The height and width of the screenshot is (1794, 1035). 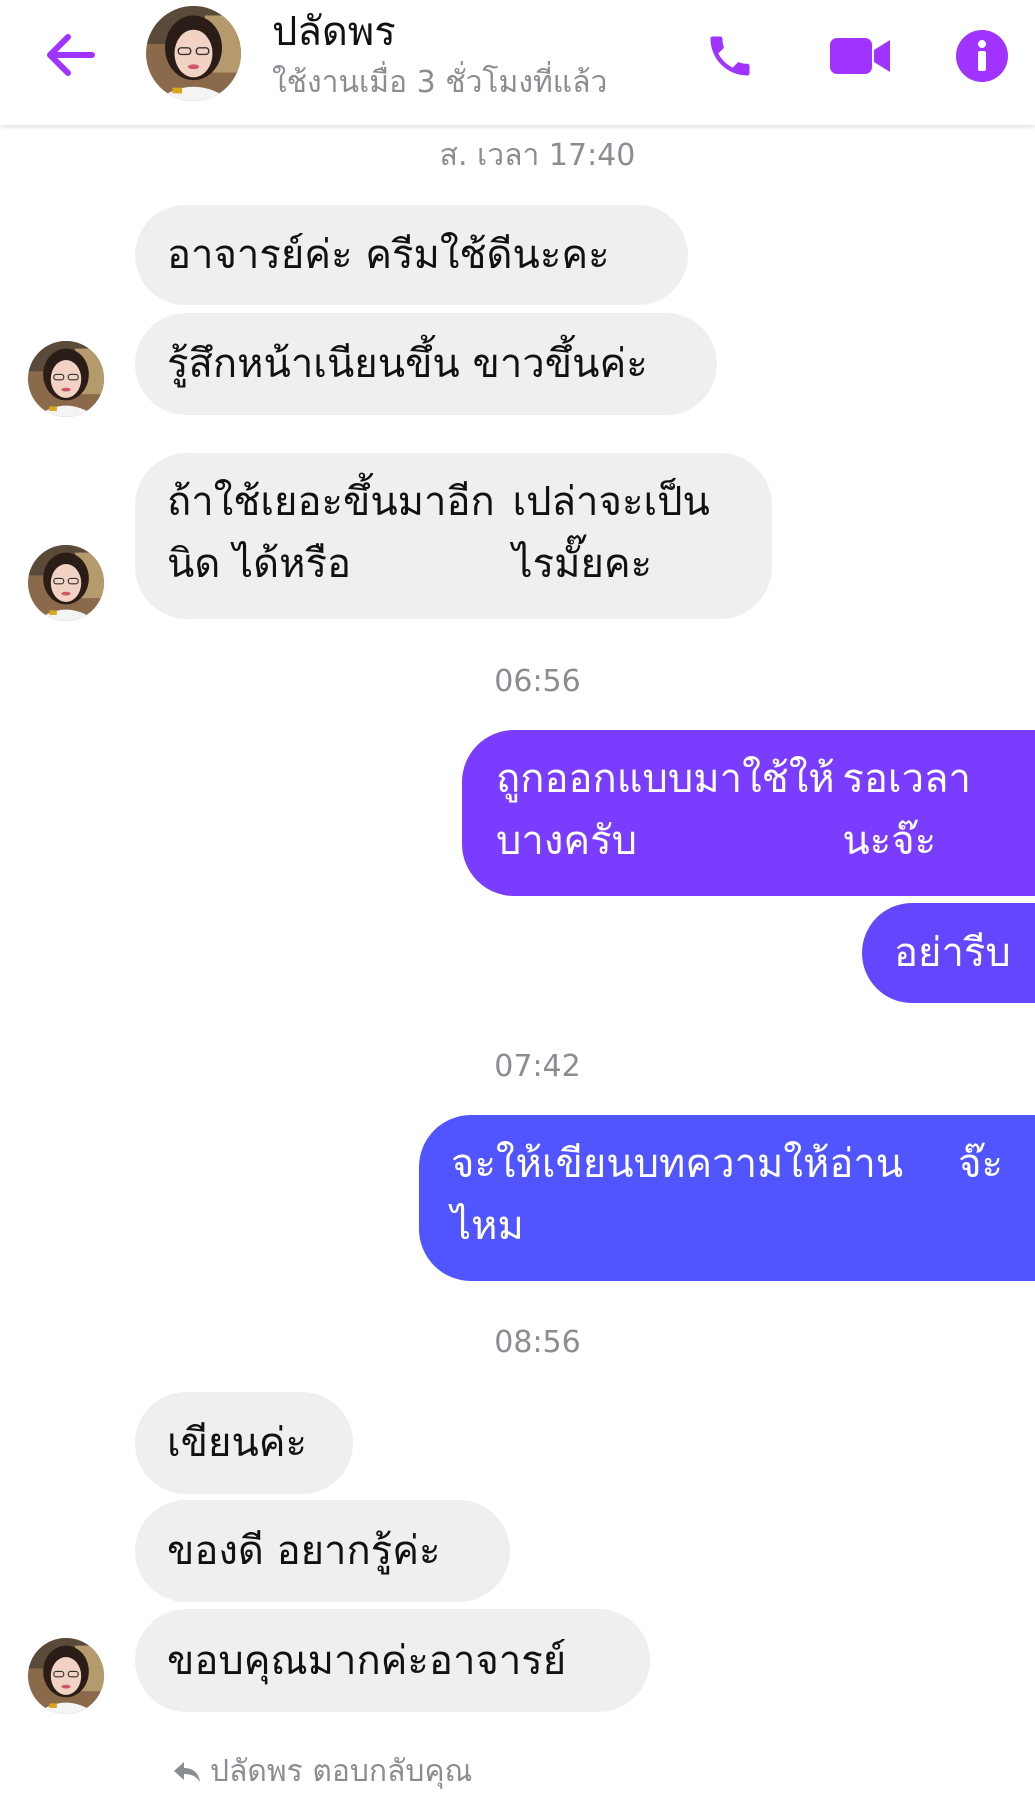 I want to click on phone-icon, so click(x=730, y=56).